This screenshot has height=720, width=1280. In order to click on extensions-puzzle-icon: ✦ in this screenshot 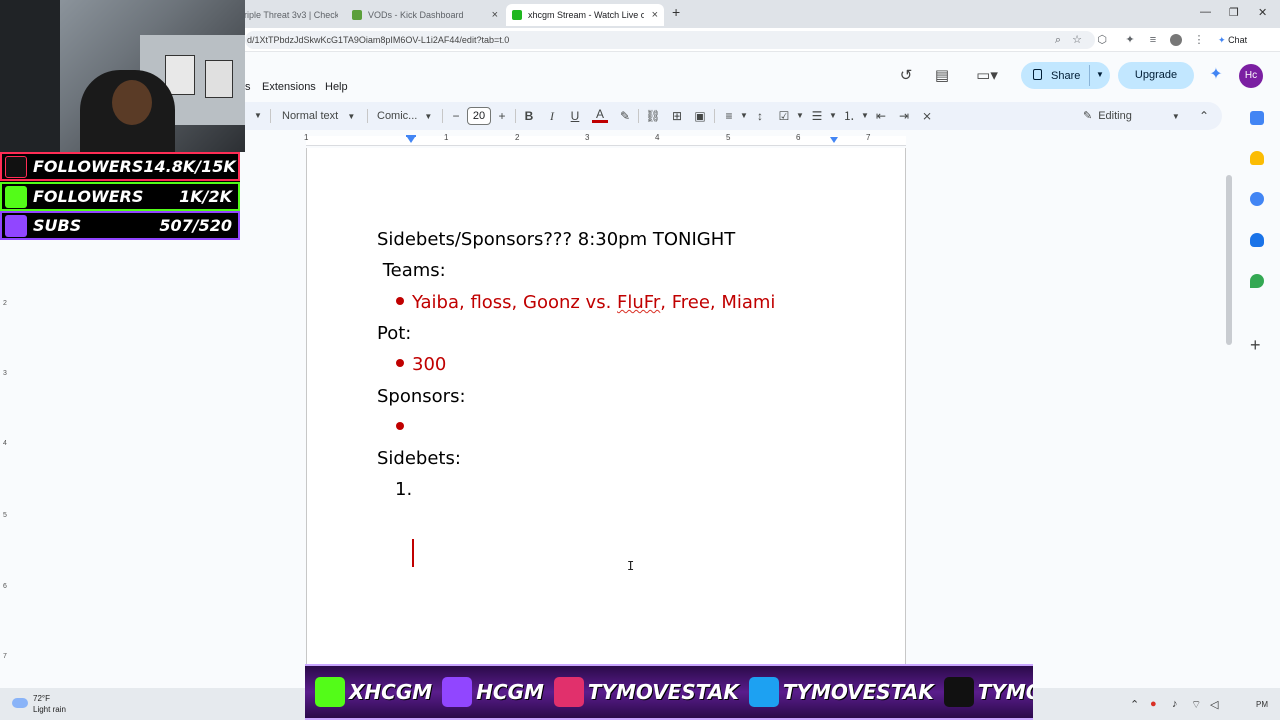, I will do `click(1130, 40)`.